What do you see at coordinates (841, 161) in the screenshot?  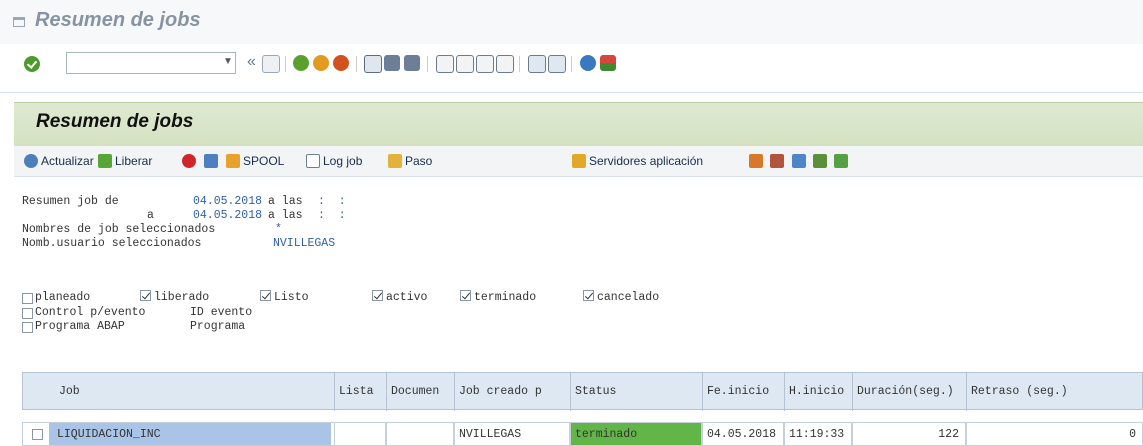 I see `filter-set-icon` at bounding box center [841, 161].